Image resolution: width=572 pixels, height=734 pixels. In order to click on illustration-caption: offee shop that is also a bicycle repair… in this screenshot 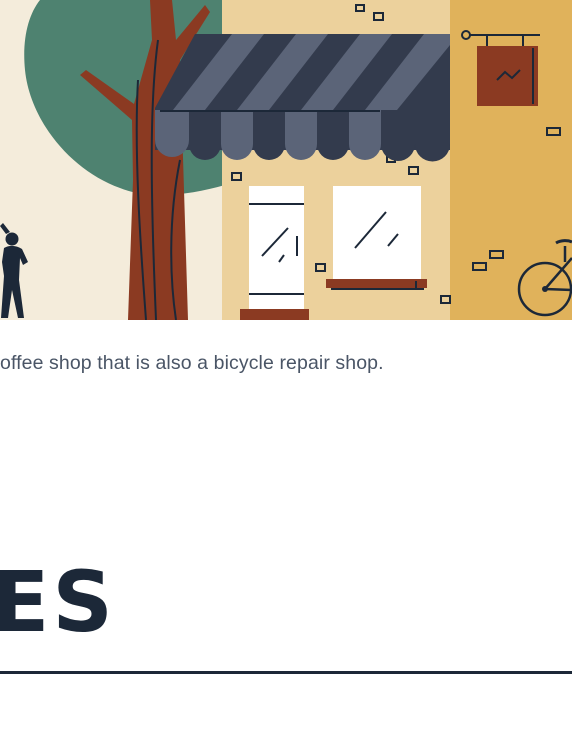, I will do `click(192, 363)`.